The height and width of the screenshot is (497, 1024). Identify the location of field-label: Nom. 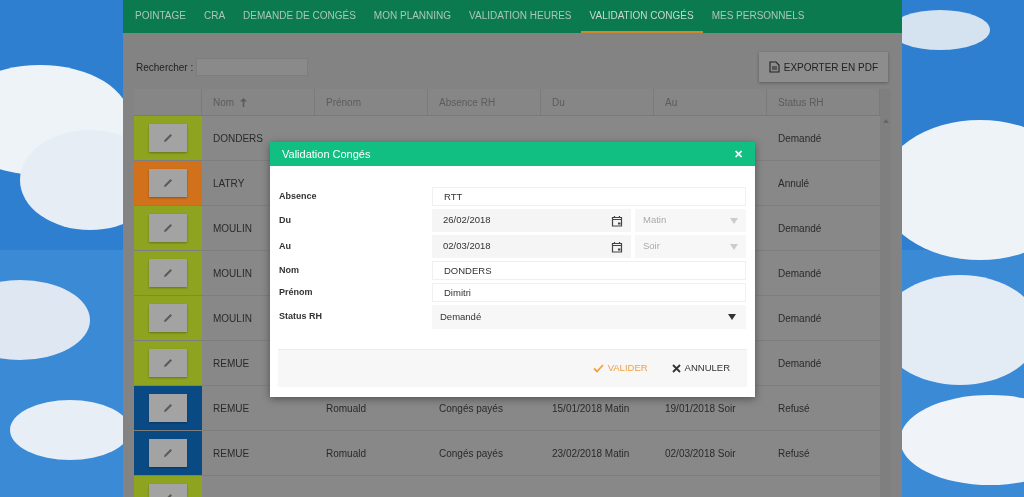
(289, 270).